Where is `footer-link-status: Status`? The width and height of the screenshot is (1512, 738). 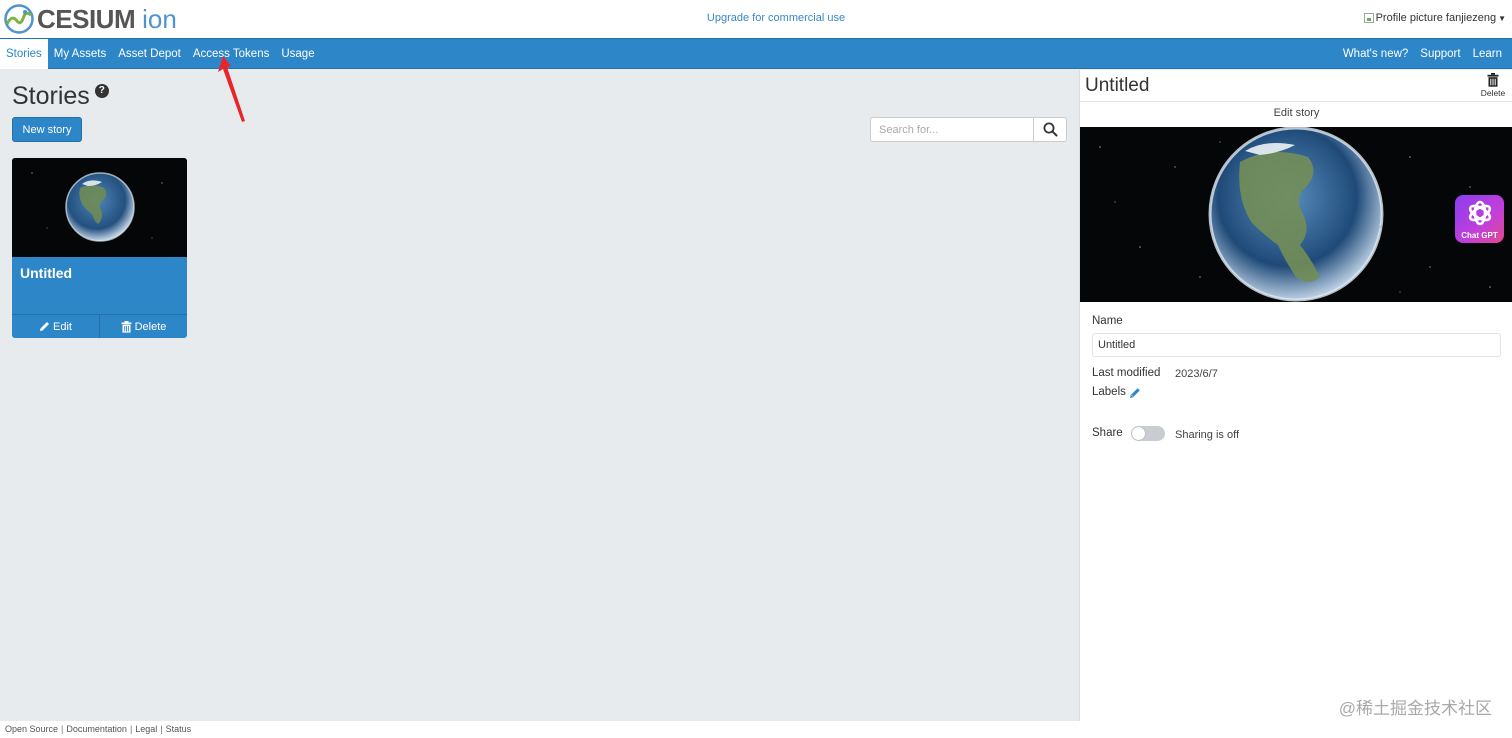
footer-link-status: Status is located at coordinates (179, 729).